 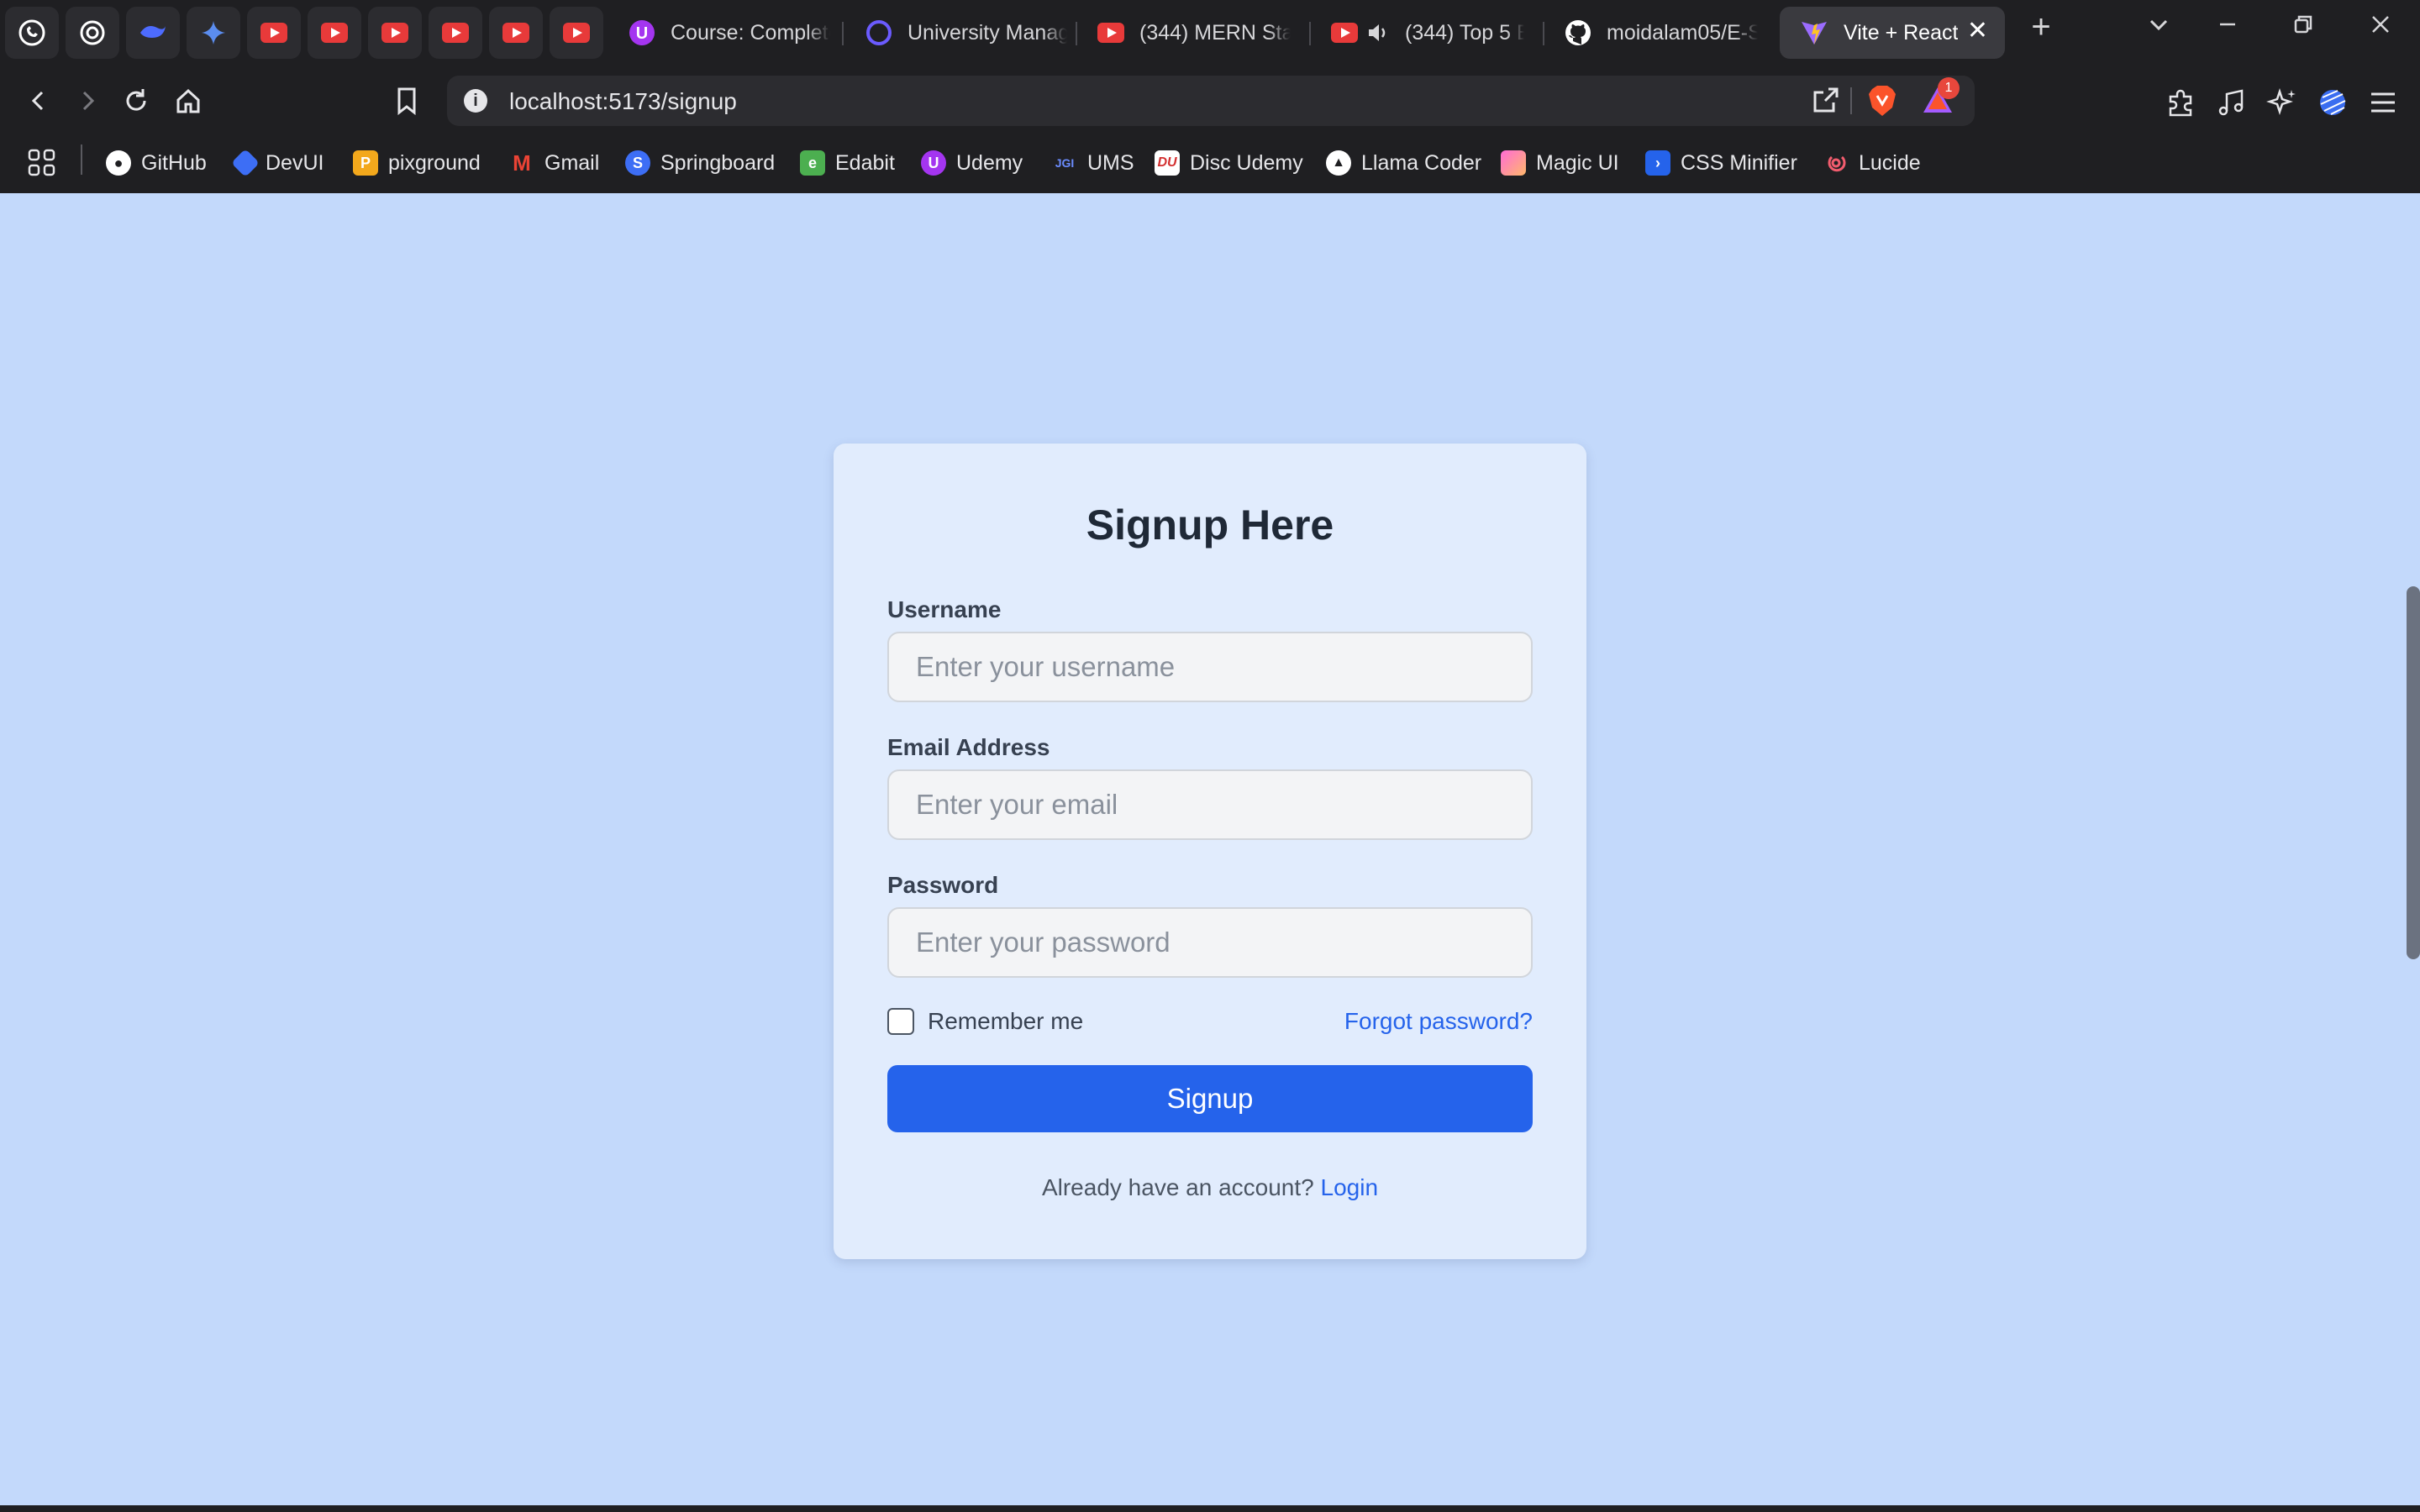 What do you see at coordinates (2381, 24) in the screenshot?
I see `close-icon` at bounding box center [2381, 24].